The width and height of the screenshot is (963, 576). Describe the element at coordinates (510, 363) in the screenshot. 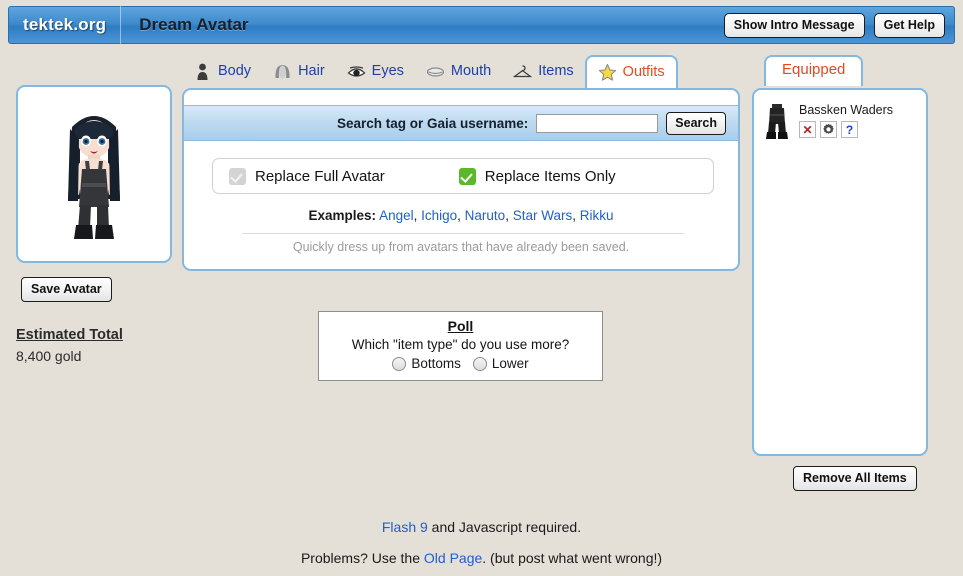

I see `poll-option-lower-label: Lower` at that location.